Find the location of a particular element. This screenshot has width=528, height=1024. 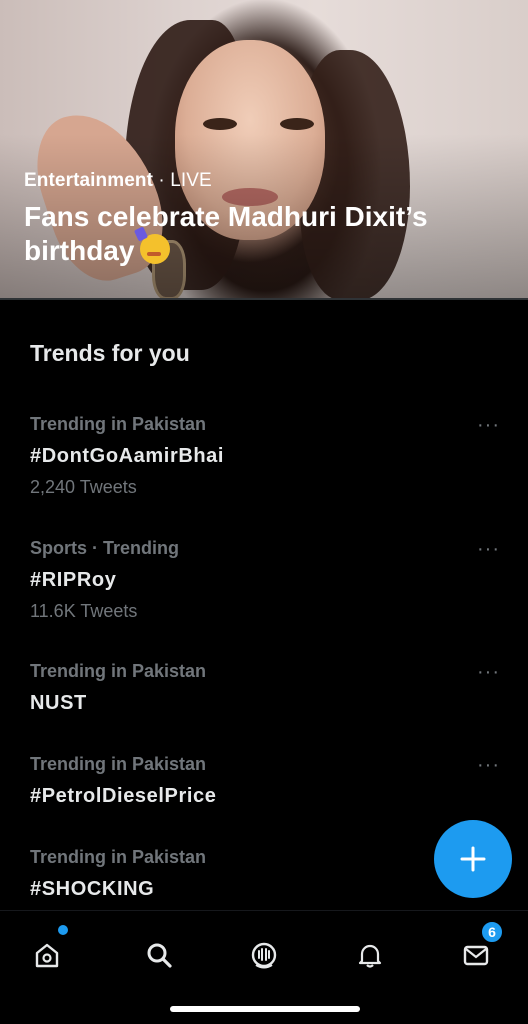

tab-home is located at coordinates (47, 955).